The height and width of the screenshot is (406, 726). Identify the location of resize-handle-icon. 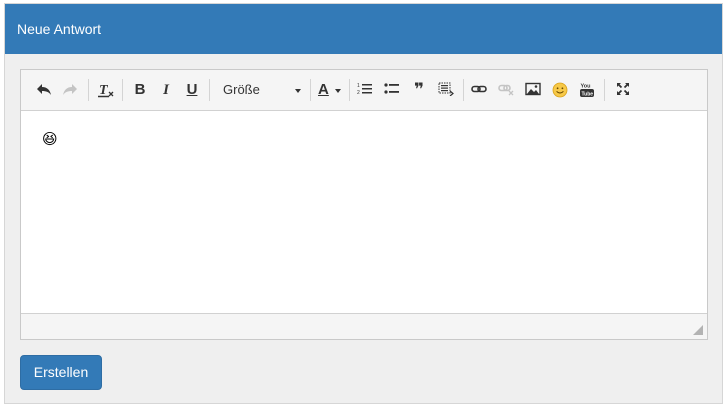
(698, 330).